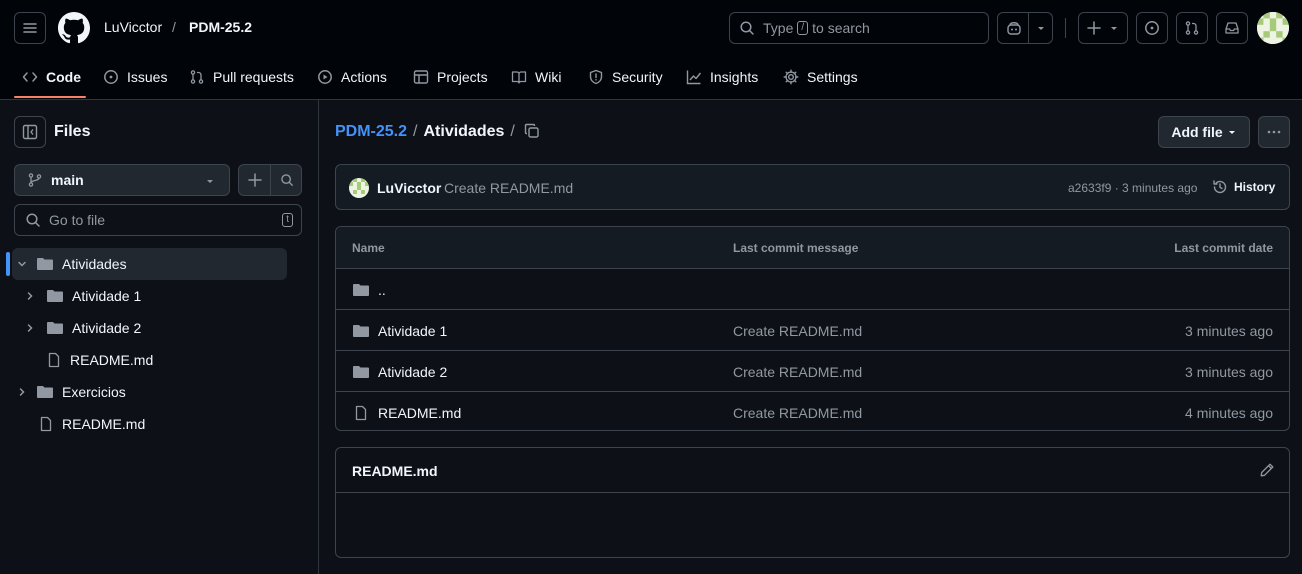  Describe the element at coordinates (45, 264) in the screenshot. I see `folder-open-icon` at that location.